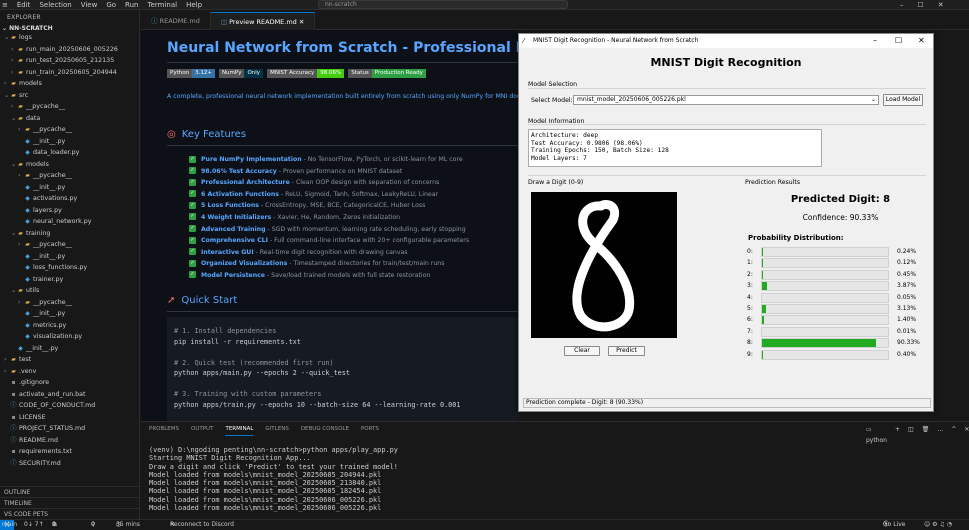  I want to click on menu-item-go: Go, so click(111, 5).